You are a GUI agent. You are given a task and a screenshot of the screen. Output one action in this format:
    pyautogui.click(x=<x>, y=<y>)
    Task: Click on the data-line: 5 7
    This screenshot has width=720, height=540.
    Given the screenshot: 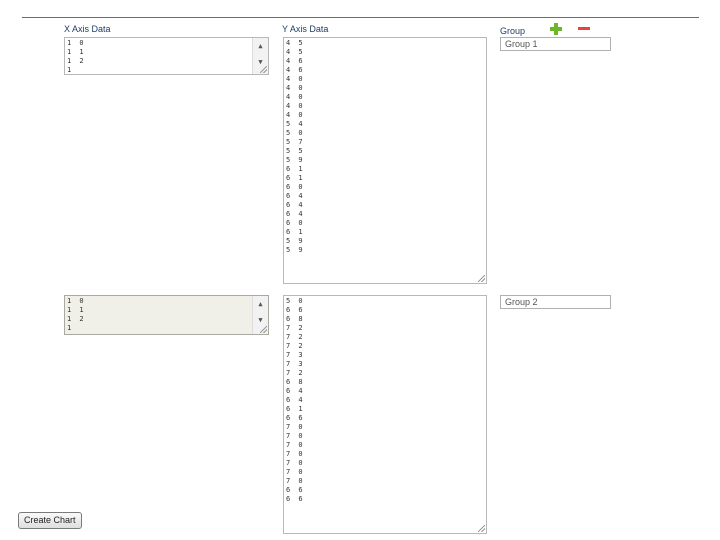 What is the action you would take?
    pyautogui.click(x=295, y=142)
    